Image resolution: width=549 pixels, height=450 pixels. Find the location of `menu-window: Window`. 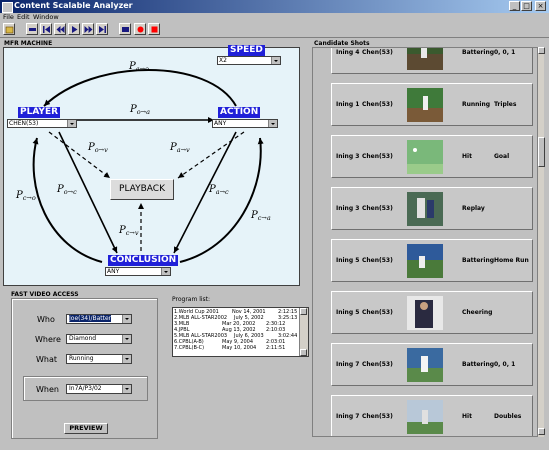

menu-window: Window is located at coordinates (46, 17).